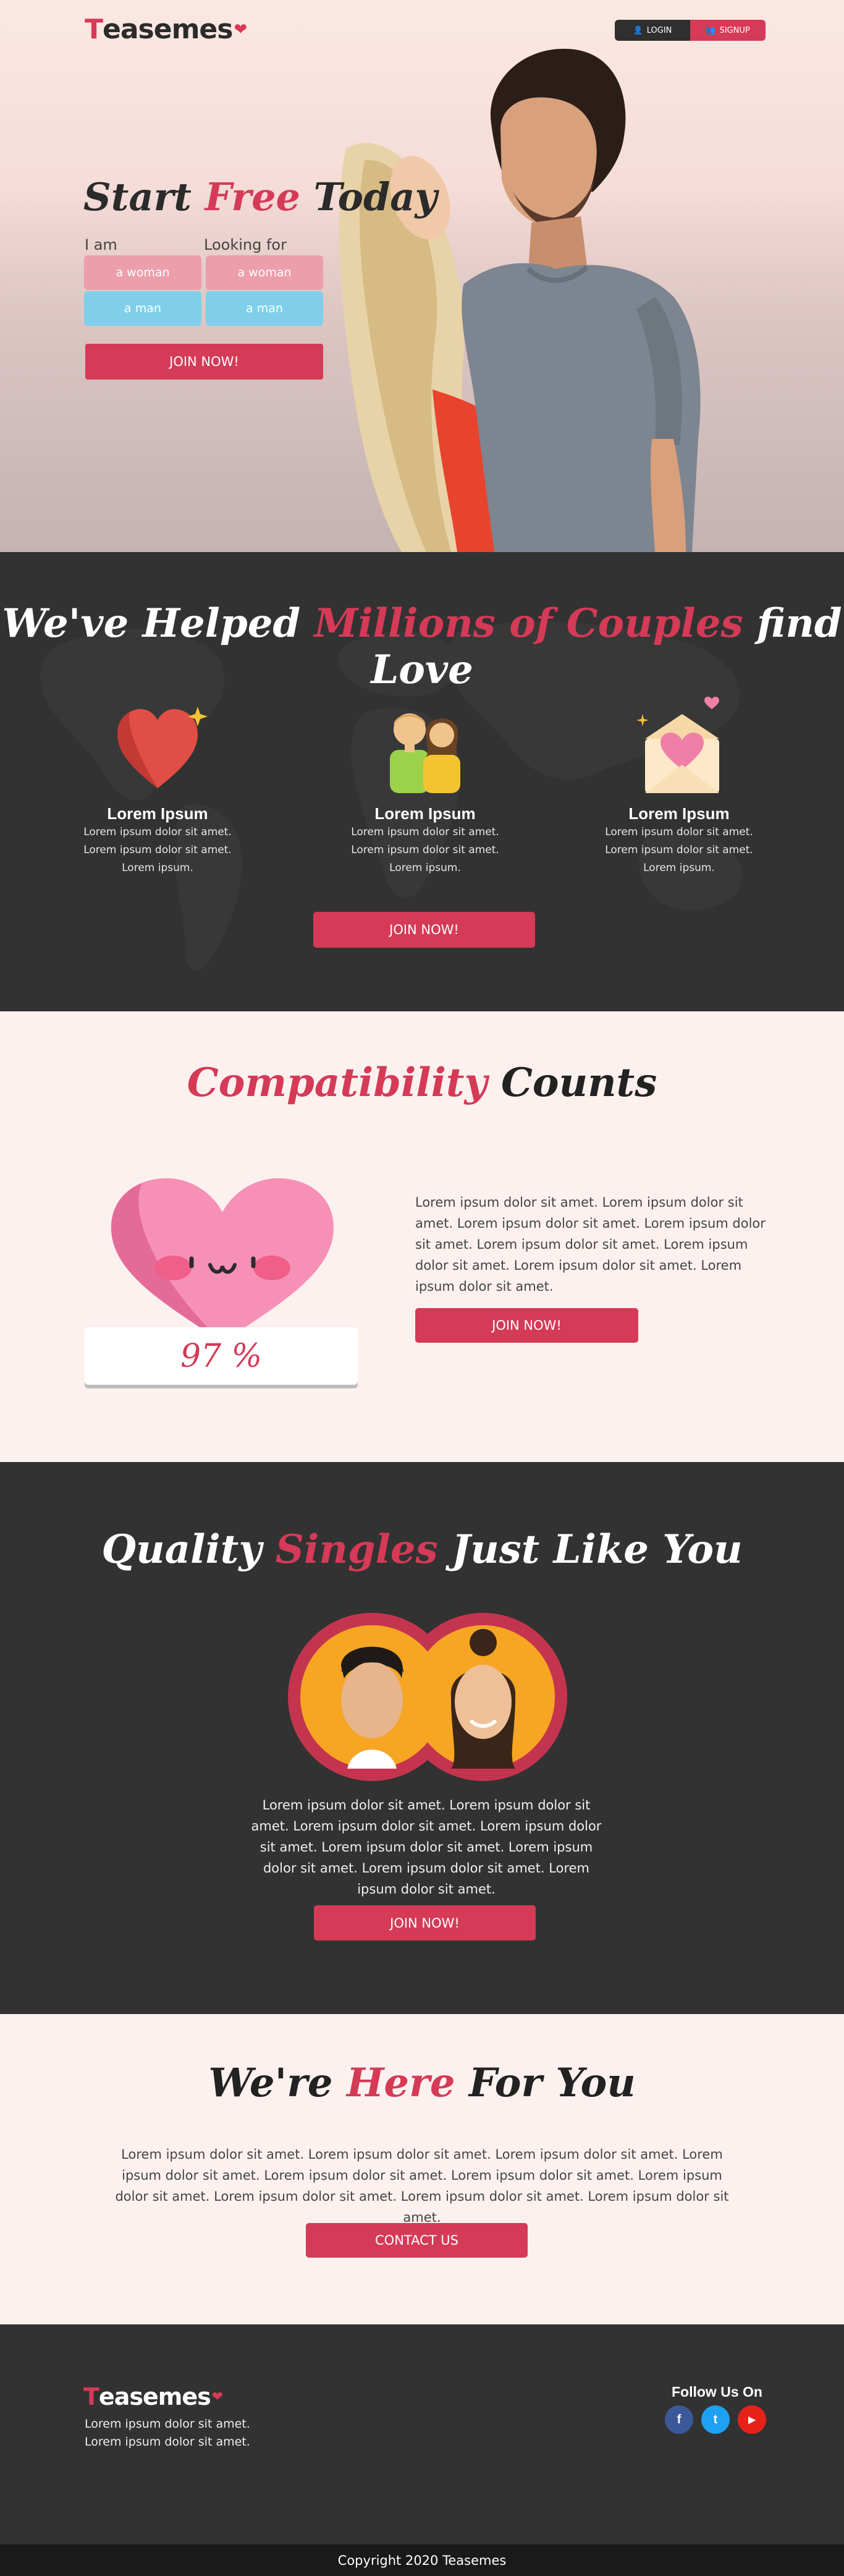 The height and width of the screenshot is (2576, 844). I want to click on looking-woman-option: a woman, so click(264, 272).